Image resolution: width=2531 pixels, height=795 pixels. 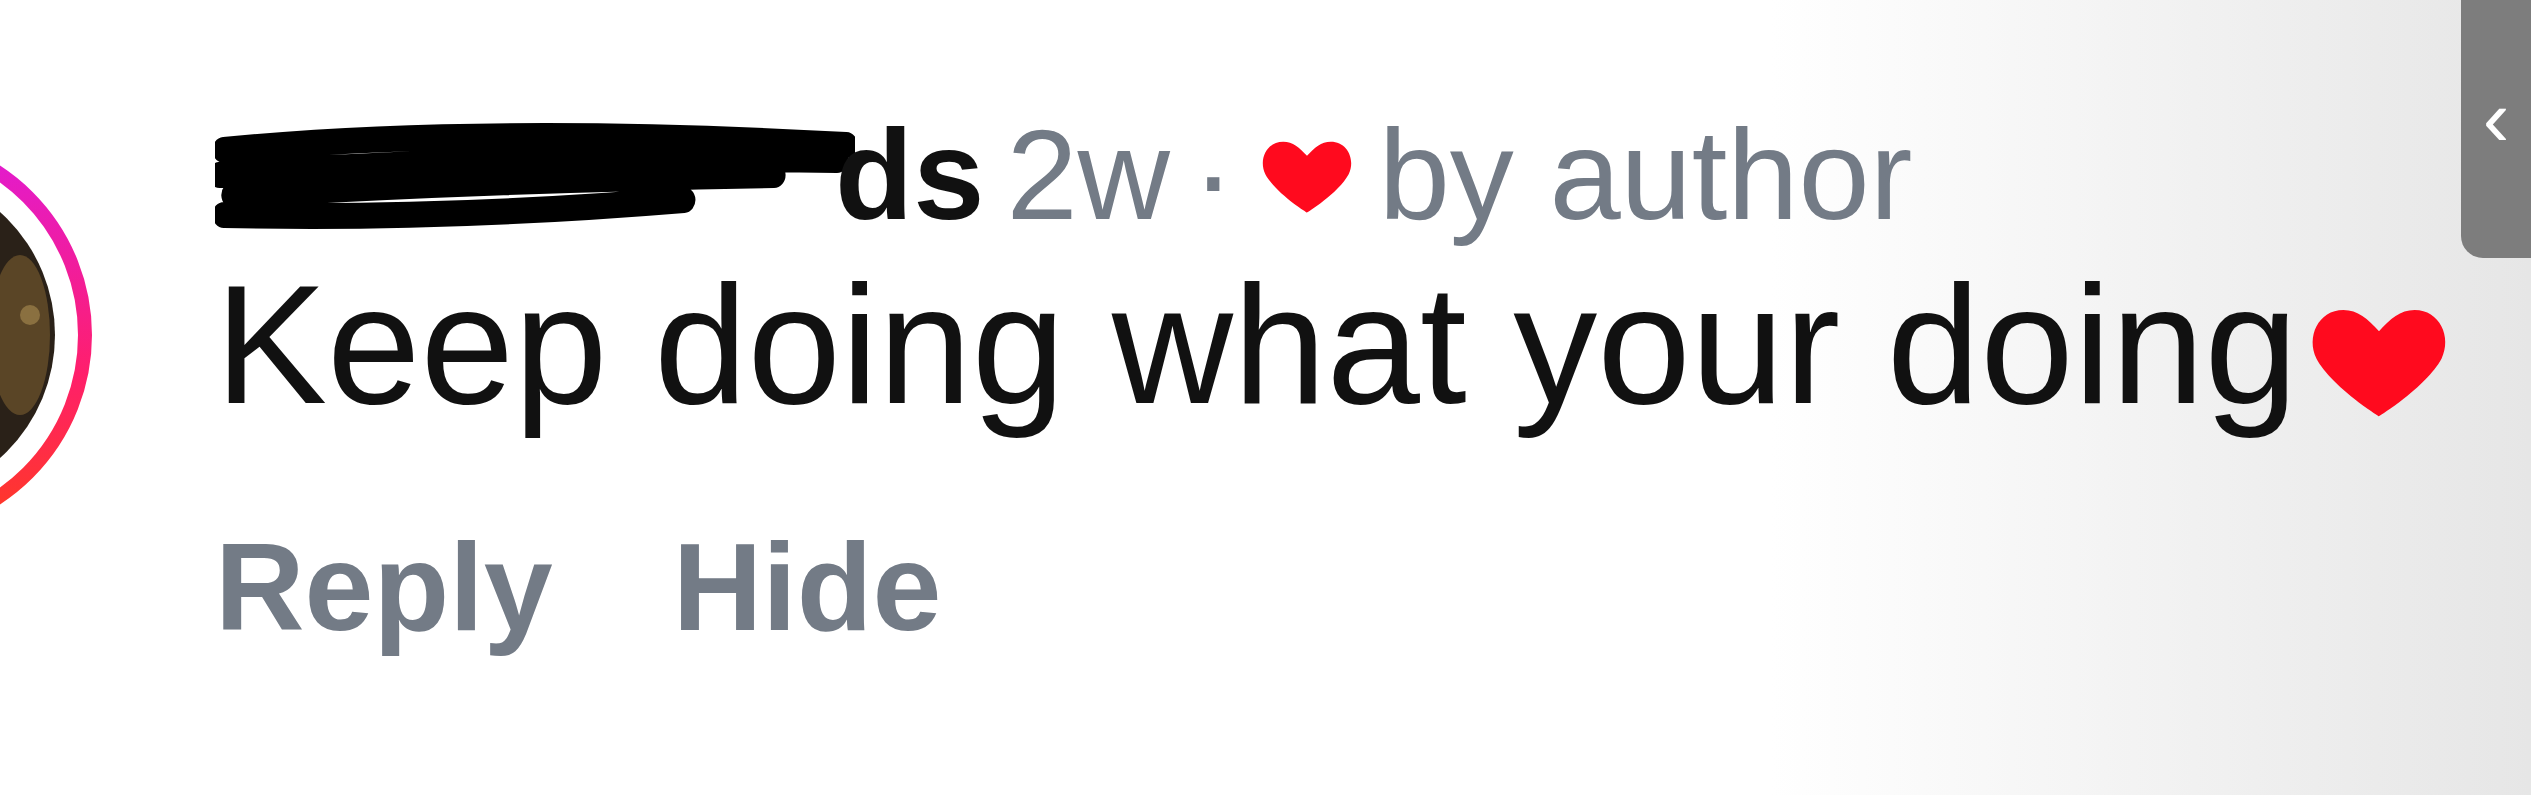 What do you see at coordinates (2496, 129) in the screenshot?
I see `side-tab: ‹` at bounding box center [2496, 129].